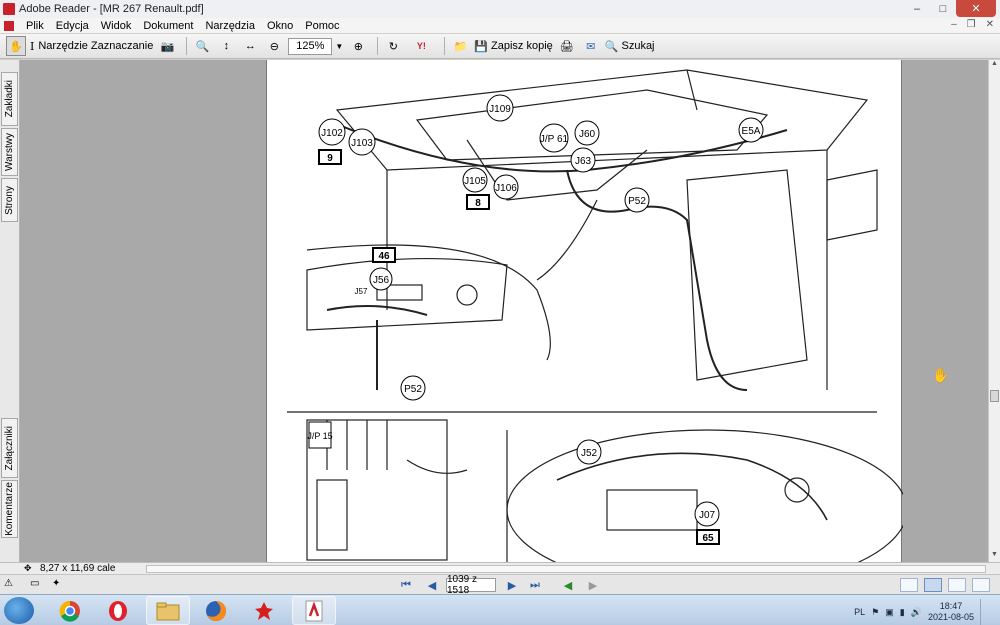 This screenshot has width=1000, height=625. I want to click on previous-page-button: ◀, so click(432, 585).